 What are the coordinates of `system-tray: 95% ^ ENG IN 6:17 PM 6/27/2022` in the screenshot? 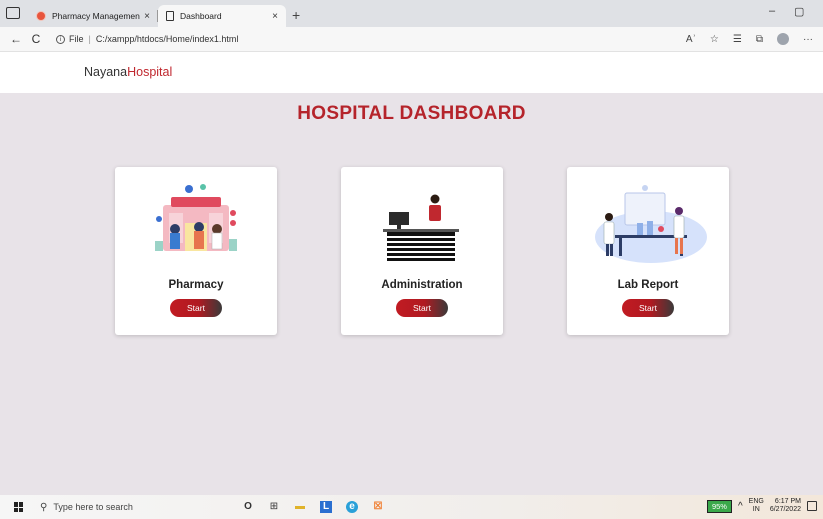 It's located at (761, 506).